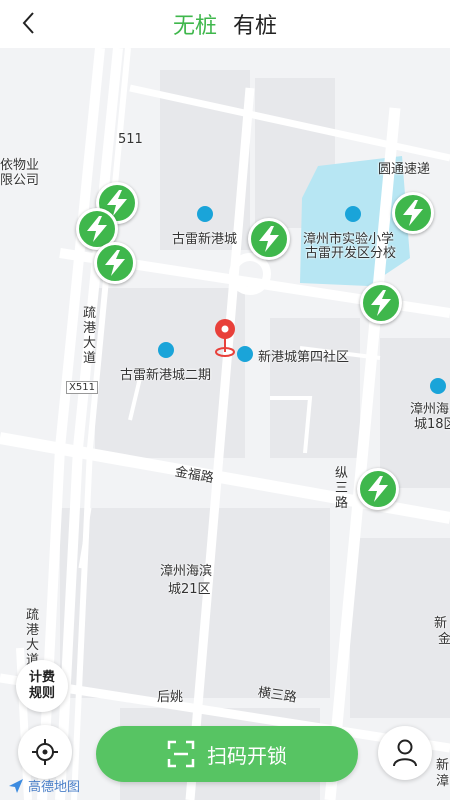 The height and width of the screenshot is (800, 450). Describe the element at coordinates (170, 697) in the screenshot. I see `poi-label: 后姚` at that location.